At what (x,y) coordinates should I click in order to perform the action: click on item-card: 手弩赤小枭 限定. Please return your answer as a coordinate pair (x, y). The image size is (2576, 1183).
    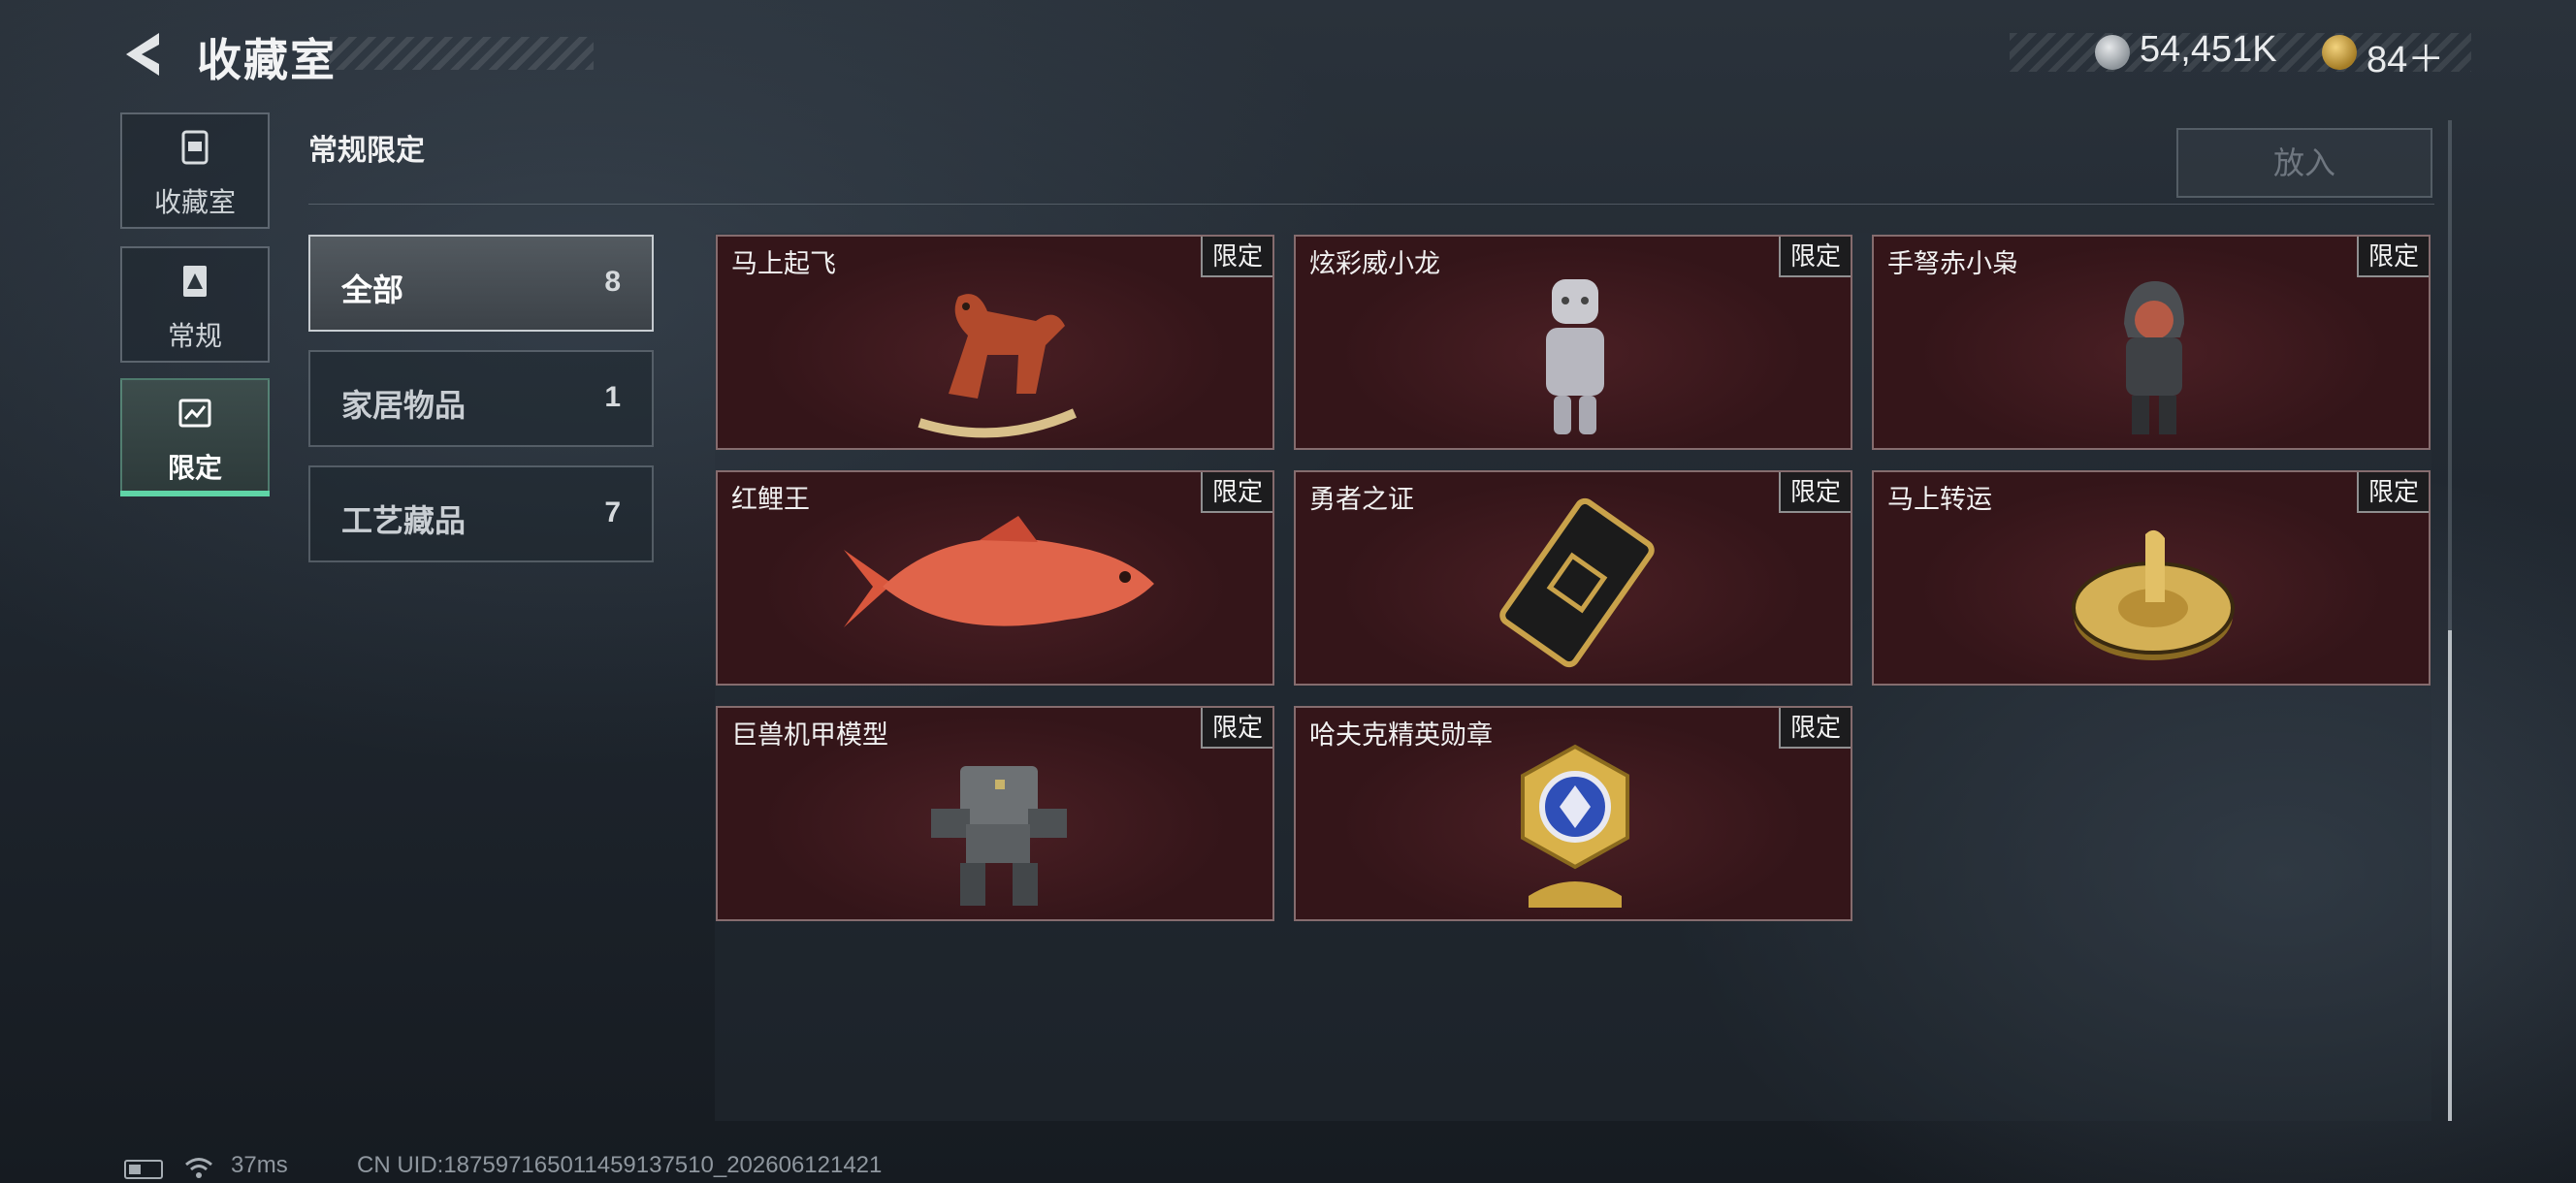
    Looking at the image, I should click on (2151, 342).